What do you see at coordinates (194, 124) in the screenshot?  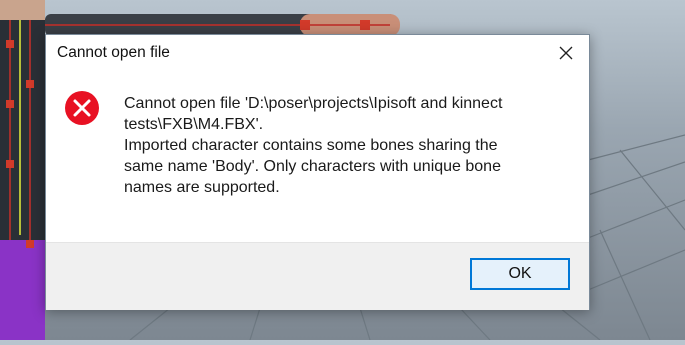 I see `message-line: tests\FXB\M4.FBX'.` at bounding box center [194, 124].